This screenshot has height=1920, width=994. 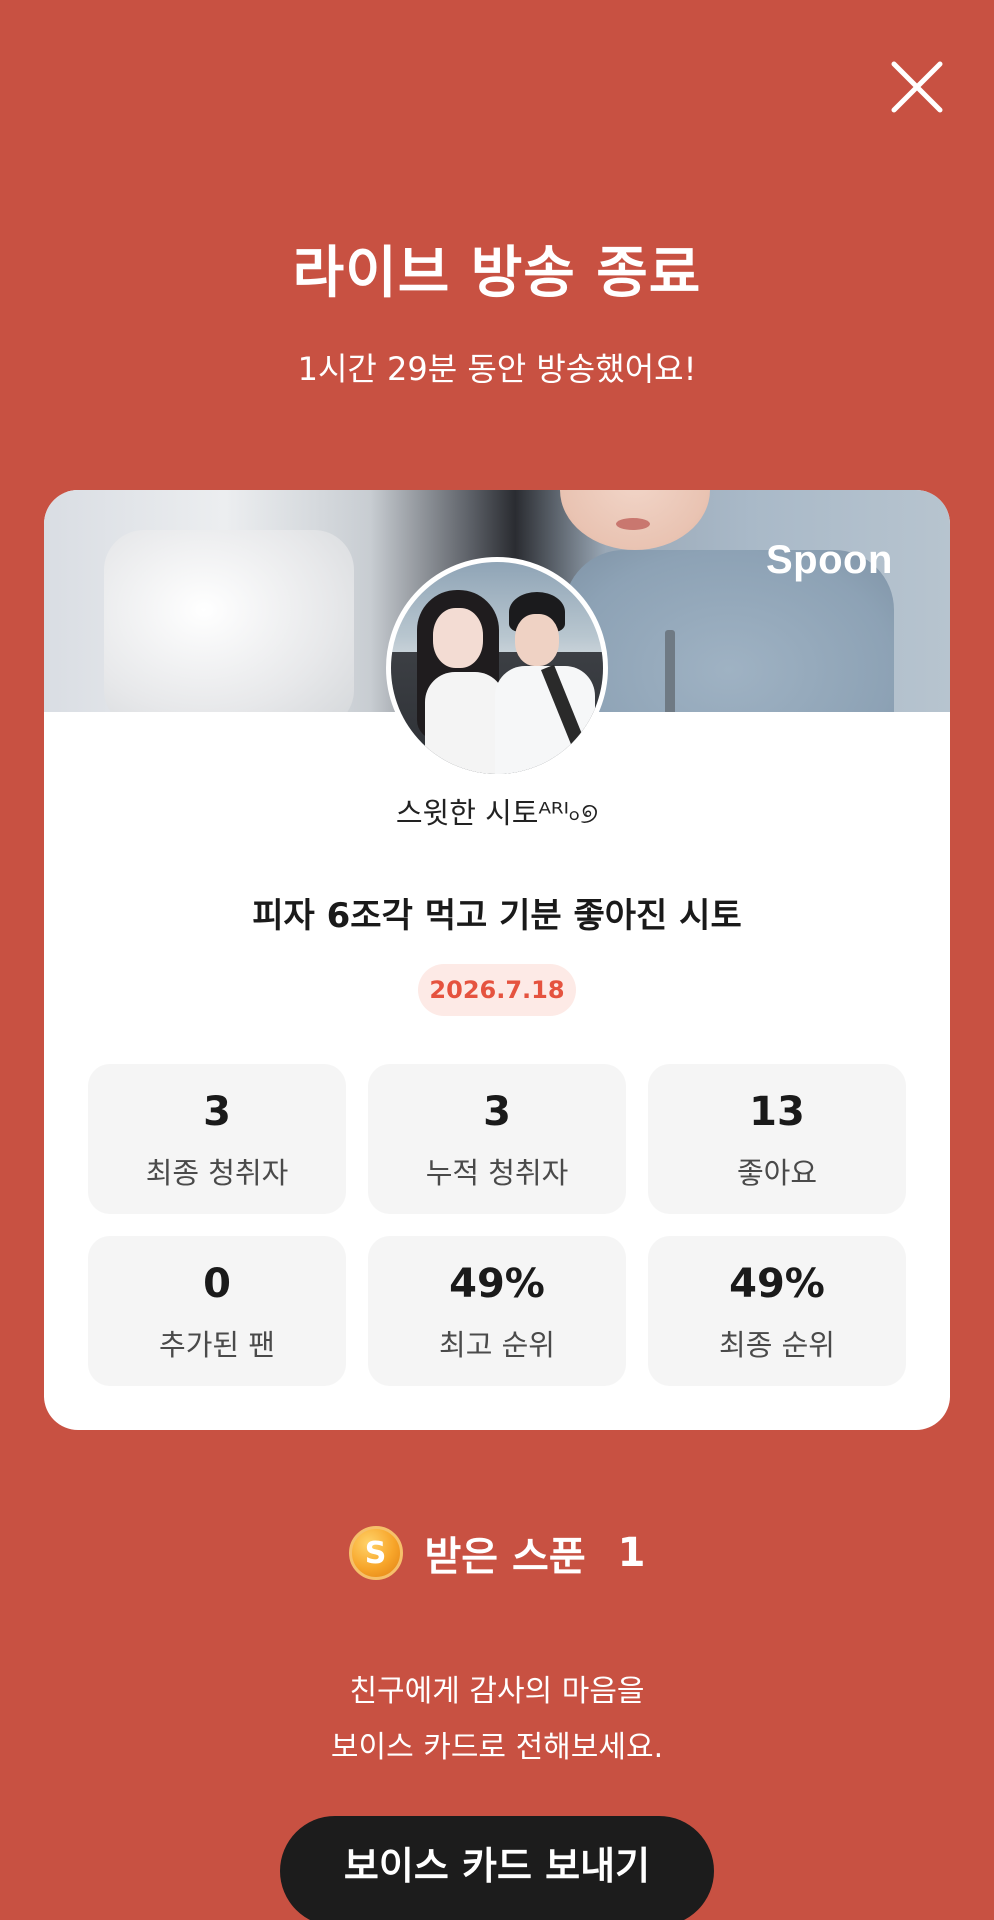 I want to click on thanks-line-1: 친구에게 감사의 마음을, so click(x=497, y=1691).